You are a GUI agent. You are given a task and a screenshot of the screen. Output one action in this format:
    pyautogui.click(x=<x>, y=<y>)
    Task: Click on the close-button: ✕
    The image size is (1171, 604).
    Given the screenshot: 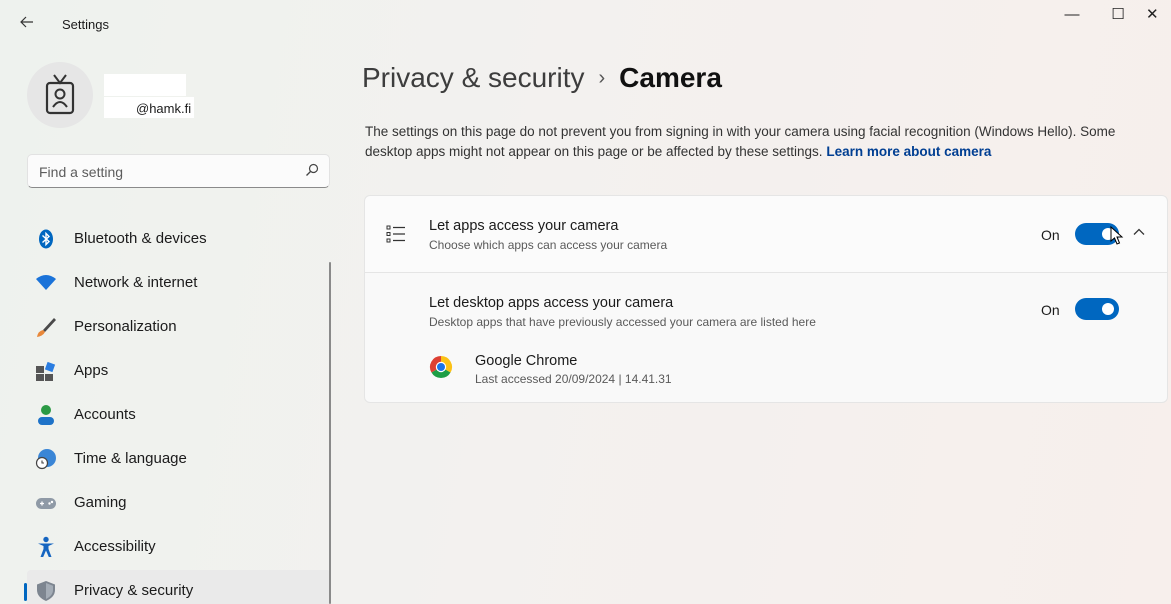 What is the action you would take?
    pyautogui.click(x=1158, y=16)
    